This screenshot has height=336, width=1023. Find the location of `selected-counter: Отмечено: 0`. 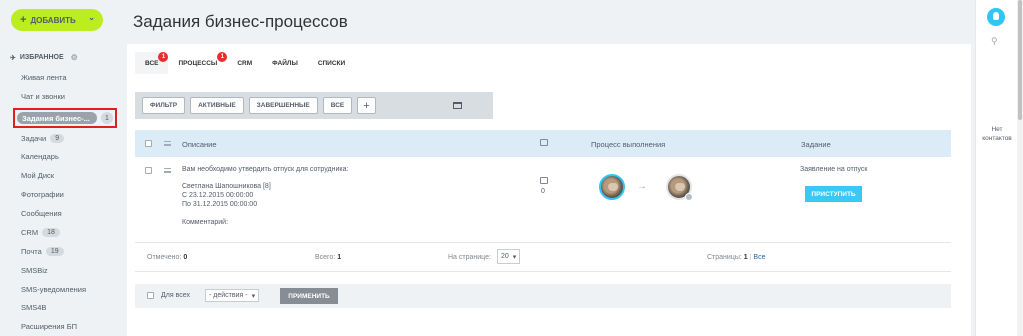

selected-counter: Отмечено: 0 is located at coordinates (167, 257).